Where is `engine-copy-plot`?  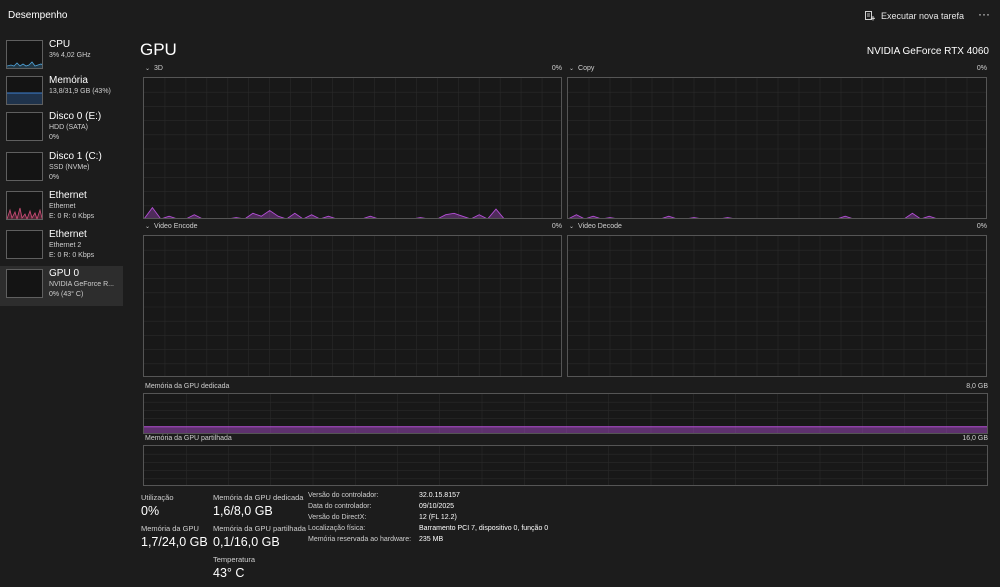
engine-copy-plot is located at coordinates (777, 148).